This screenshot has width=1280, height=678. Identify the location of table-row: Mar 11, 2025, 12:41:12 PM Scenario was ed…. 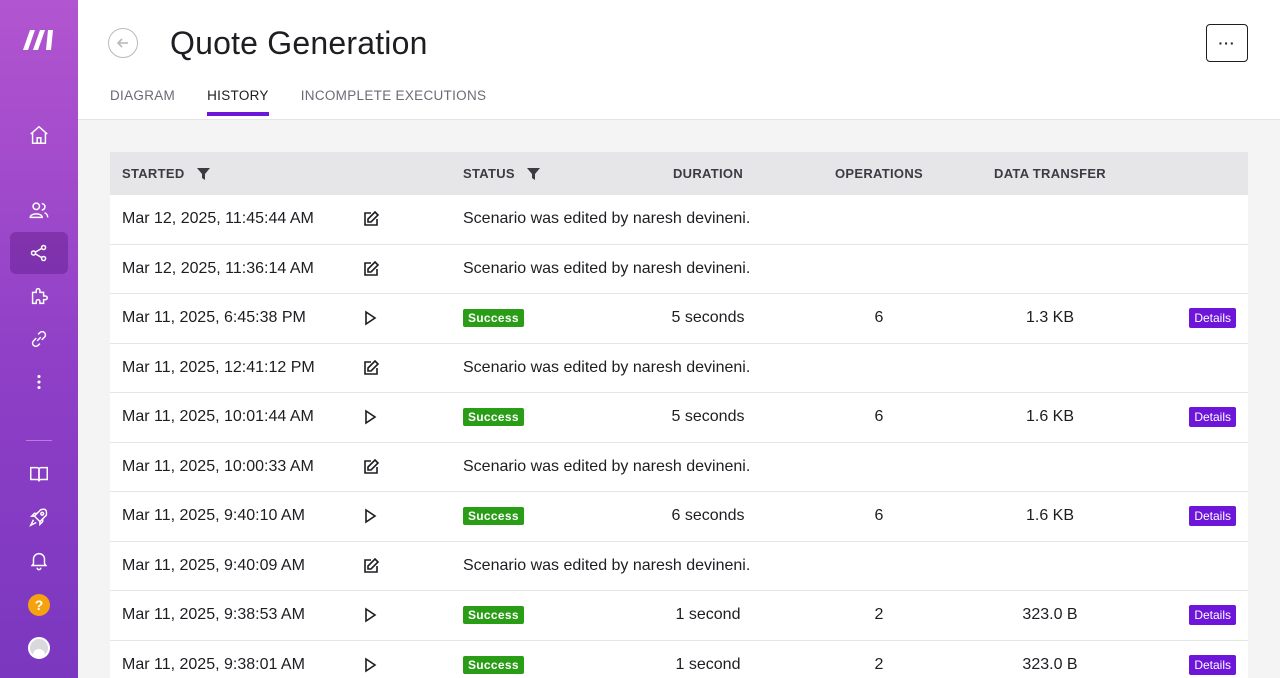
(679, 368).